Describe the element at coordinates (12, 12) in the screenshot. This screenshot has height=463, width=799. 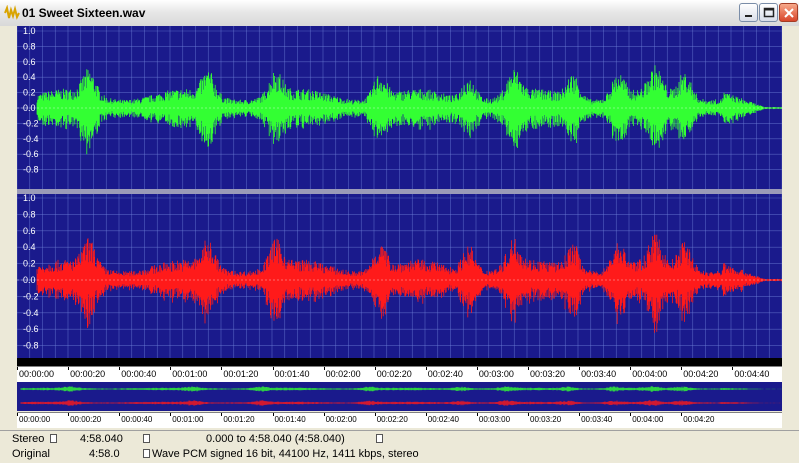
I see `audio-file-icon` at that location.